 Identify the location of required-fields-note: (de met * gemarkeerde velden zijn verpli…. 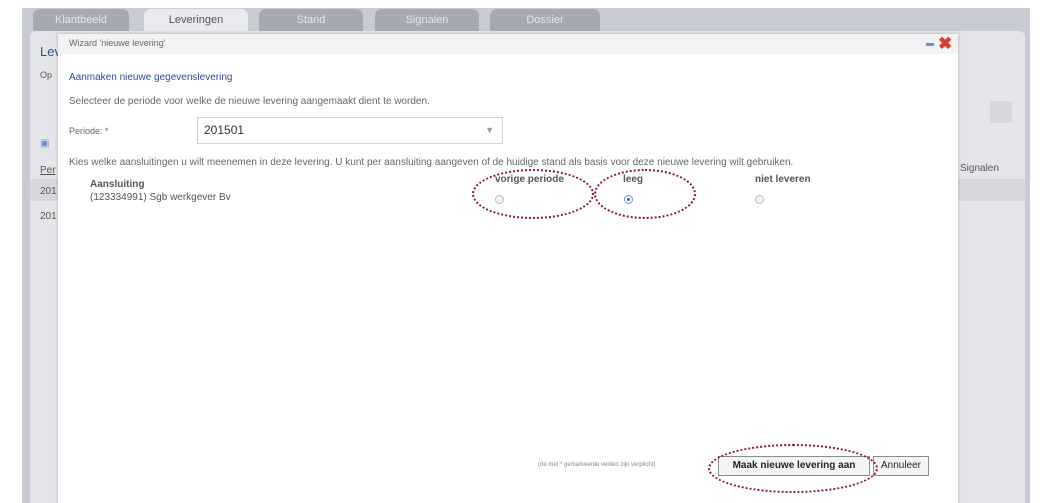
(597, 465).